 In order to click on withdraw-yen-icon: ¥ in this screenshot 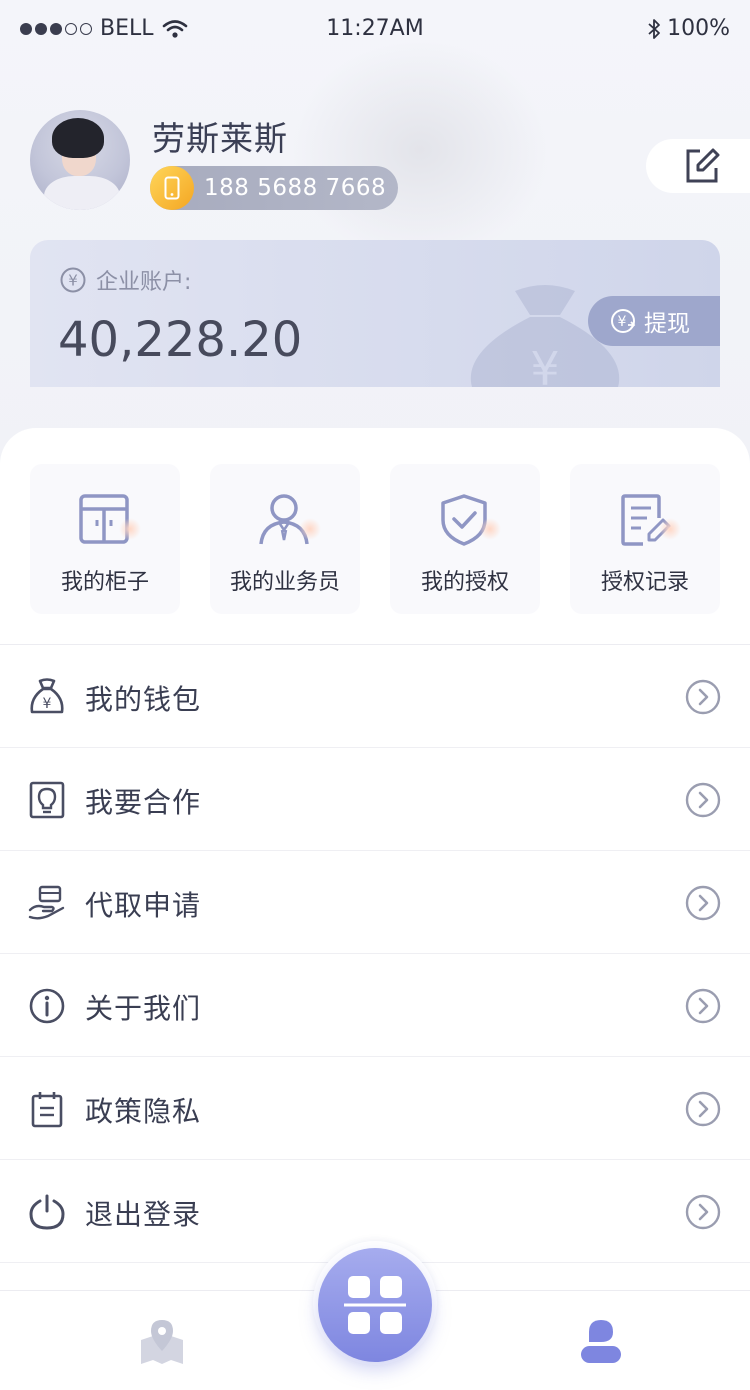, I will do `click(623, 321)`.